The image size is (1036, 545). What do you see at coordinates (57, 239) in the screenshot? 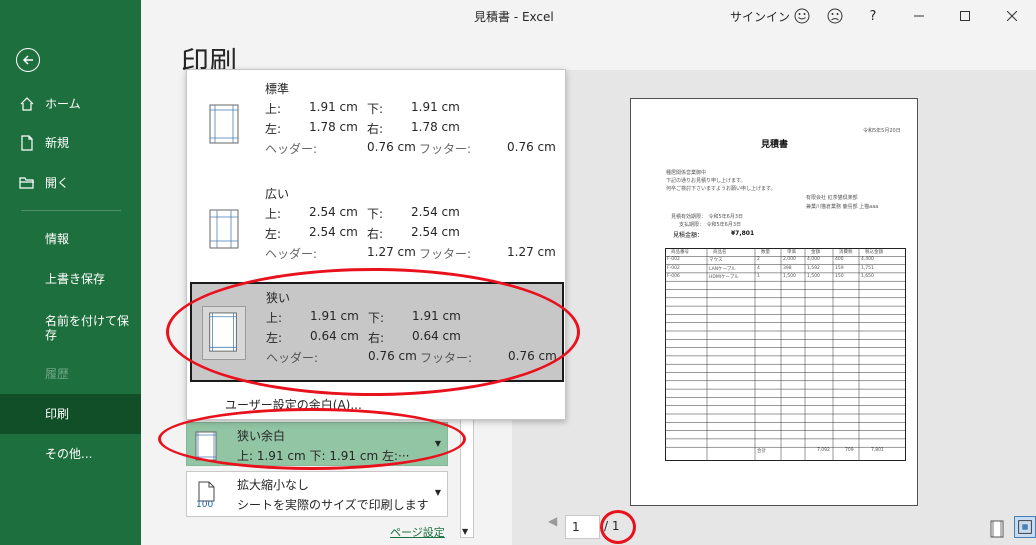
I see `nav-info-label: 情報` at bounding box center [57, 239].